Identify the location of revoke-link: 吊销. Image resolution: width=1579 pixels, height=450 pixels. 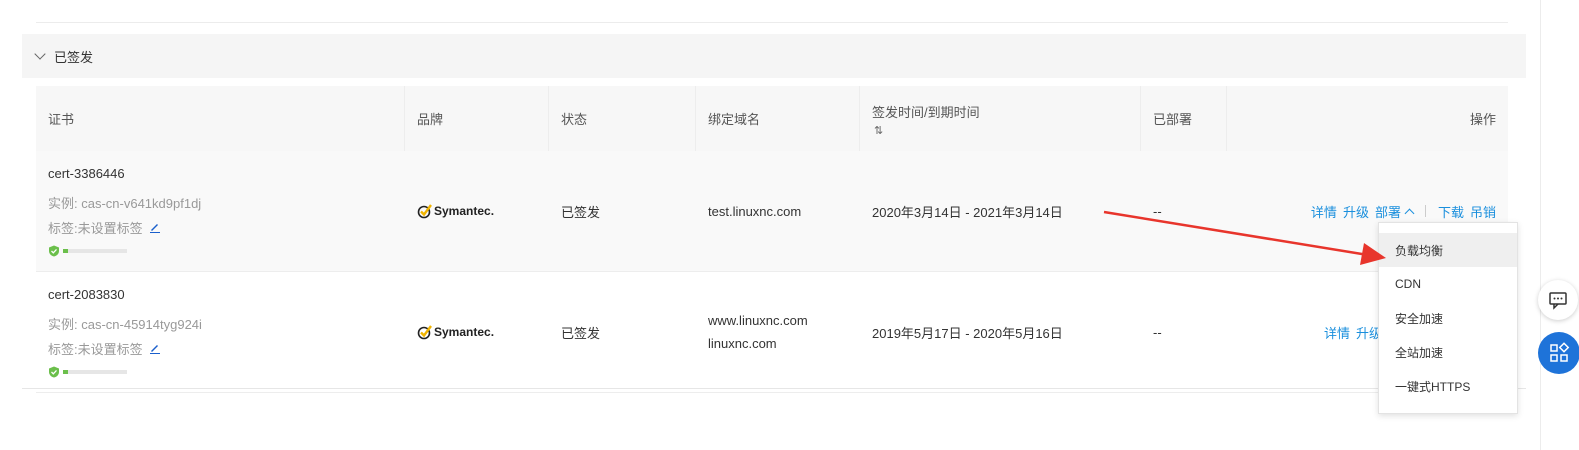
(1483, 211).